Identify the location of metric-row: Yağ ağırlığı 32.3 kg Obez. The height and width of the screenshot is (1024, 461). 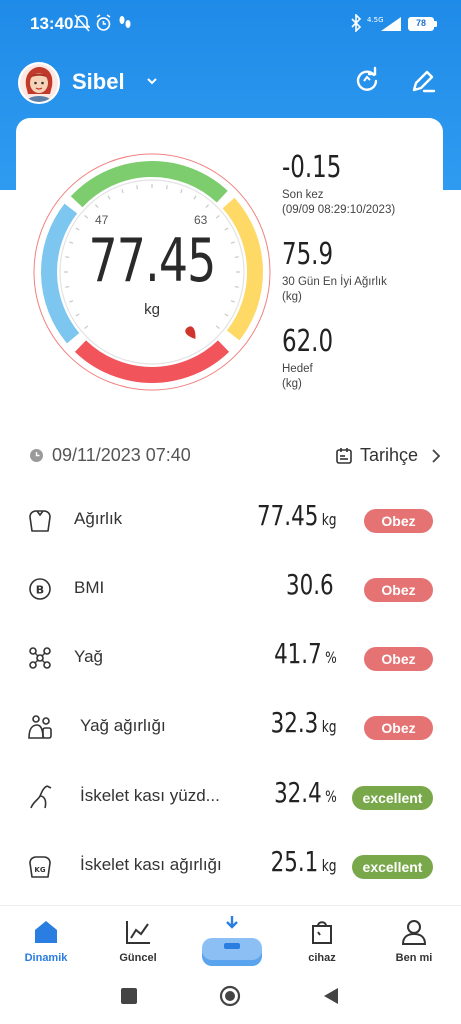
(230, 727).